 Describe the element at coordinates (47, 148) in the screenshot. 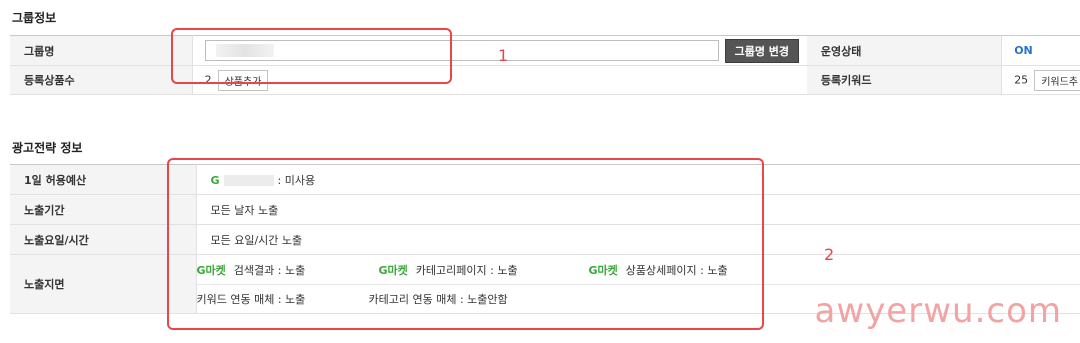

I see `strategy-info-title: 광고전략 정보` at that location.